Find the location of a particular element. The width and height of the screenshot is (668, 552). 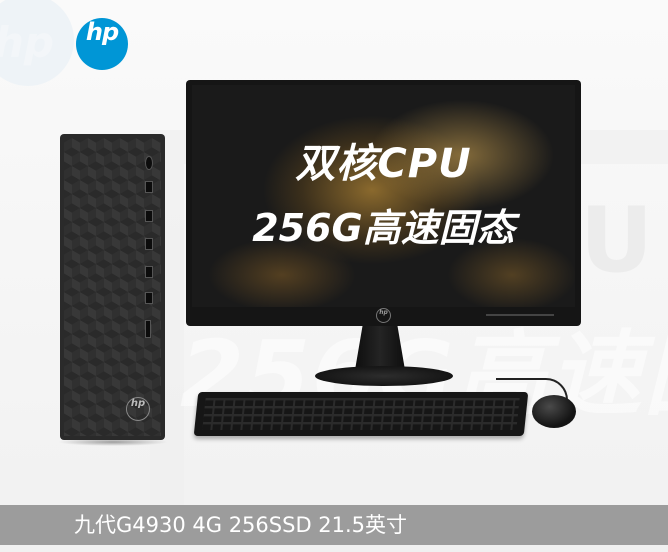

spec-caption-bar: 九代G4930 4G 256SSD 21.5英寸 is located at coordinates (334, 525).